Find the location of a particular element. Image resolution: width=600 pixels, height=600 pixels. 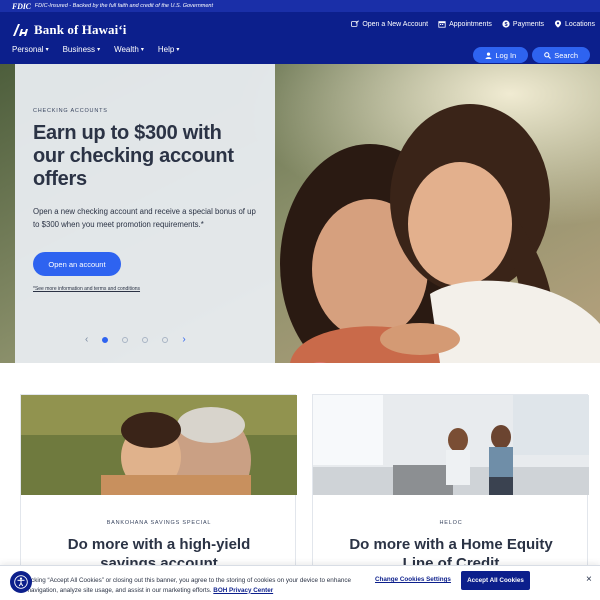

fdic-logo: FDIC is located at coordinates (21, 6).